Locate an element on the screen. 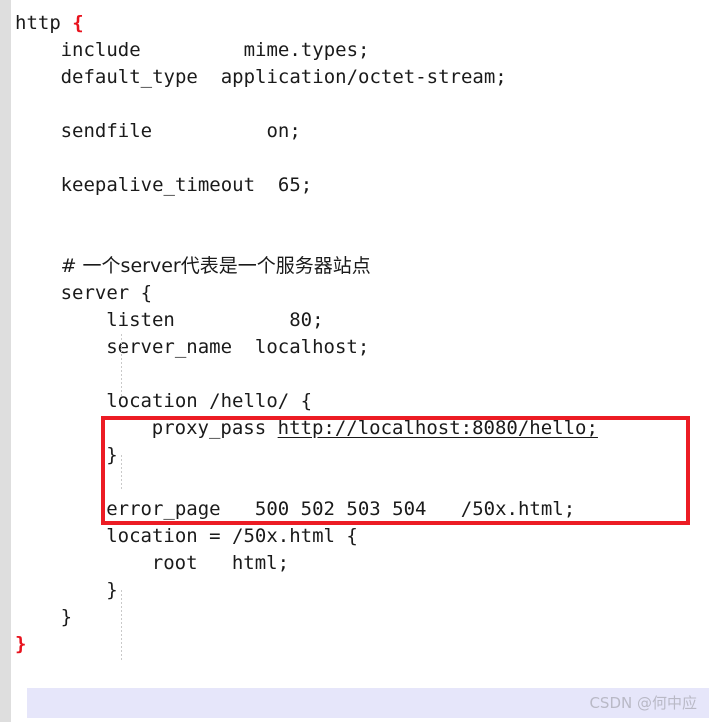 This screenshot has height=722, width=709. code-line: # 一个server代表是一个服务器站点 is located at coordinates (354, 266).